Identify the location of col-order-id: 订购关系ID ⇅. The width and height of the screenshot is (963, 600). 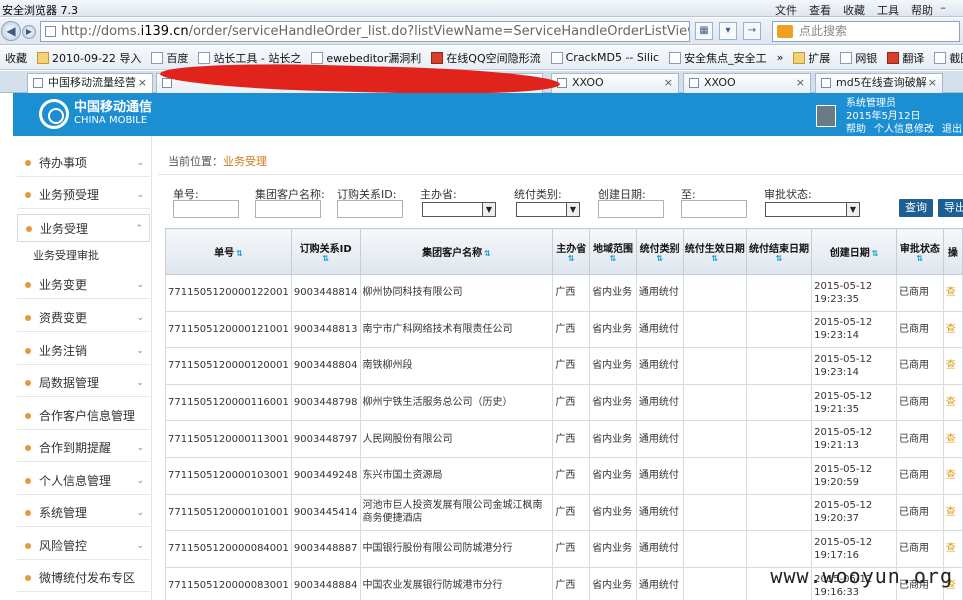
(325, 251).